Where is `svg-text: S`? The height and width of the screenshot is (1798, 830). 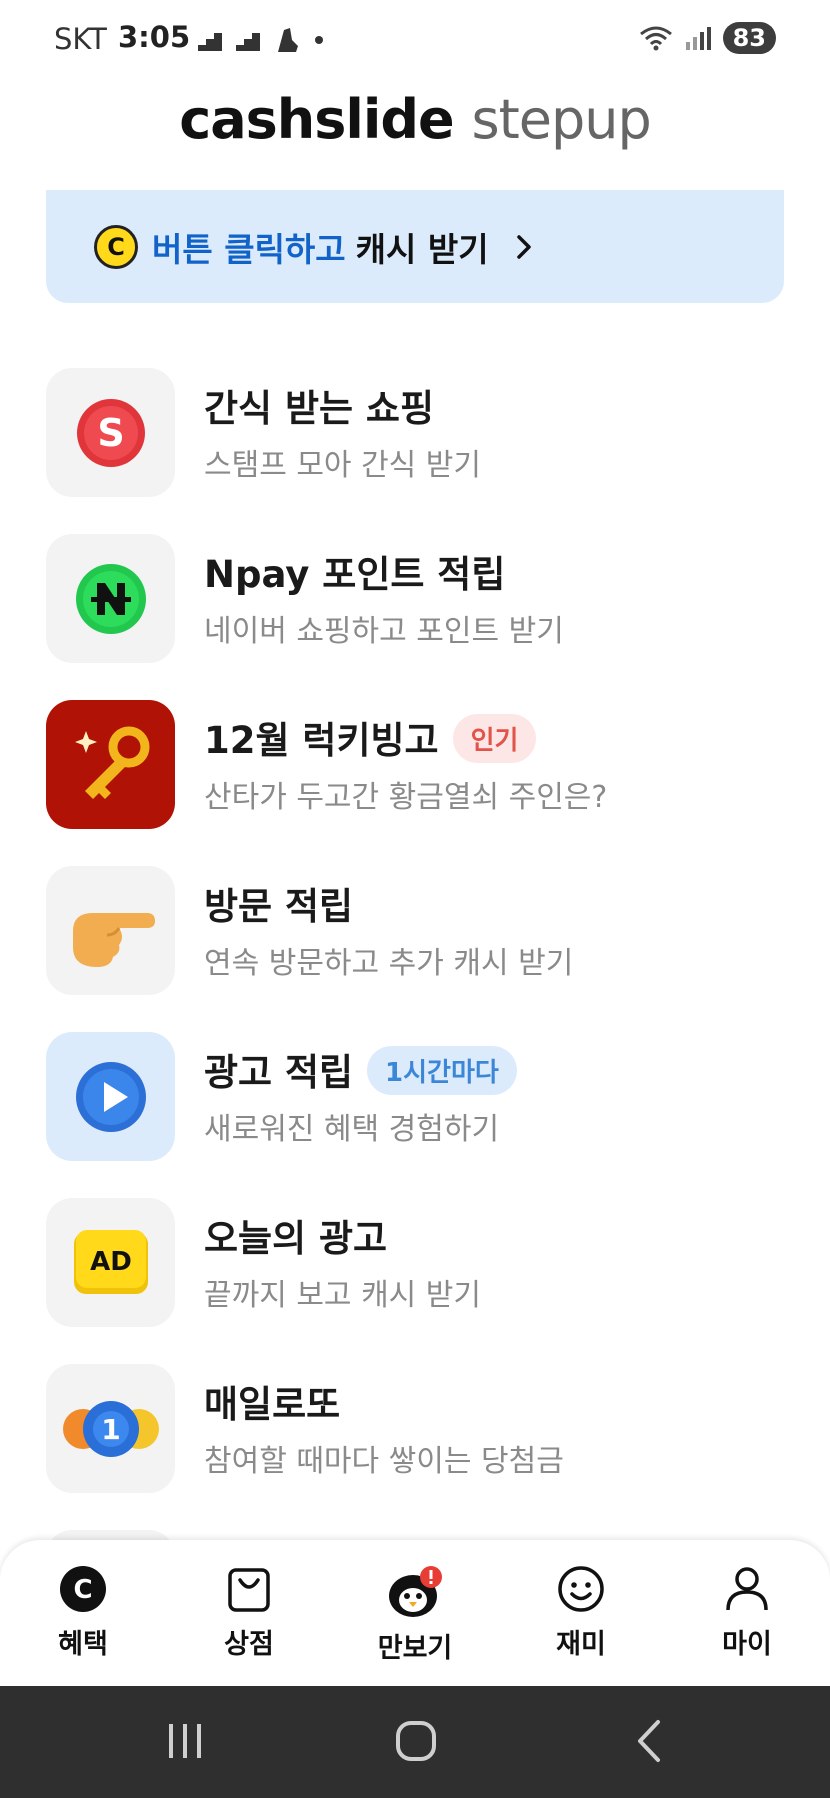 svg-text: S is located at coordinates (110, 433).